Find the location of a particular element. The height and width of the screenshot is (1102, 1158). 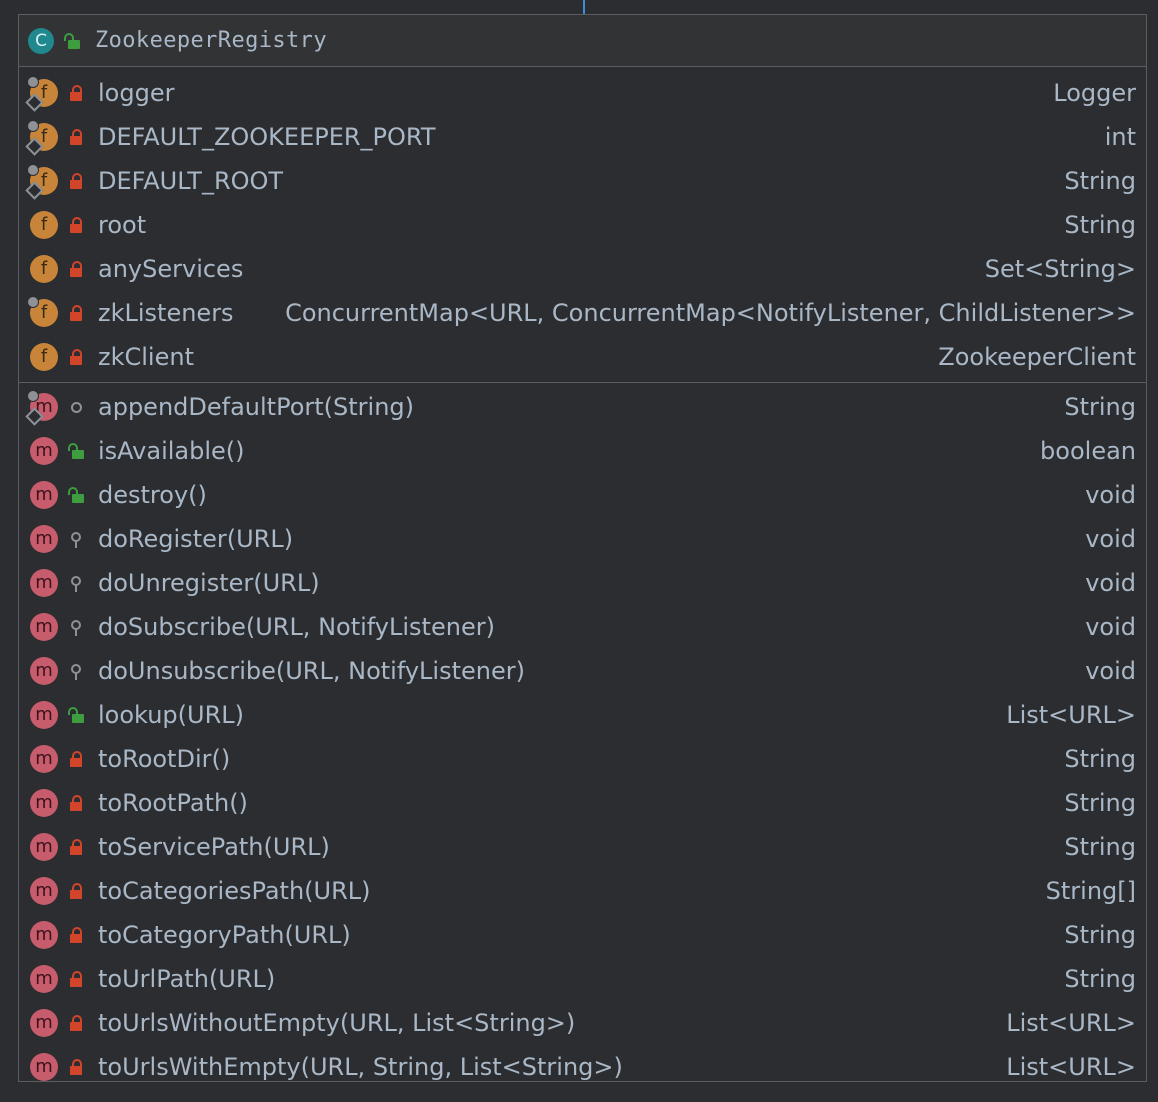

field-type: ZookeeperClient is located at coordinates (1037, 357).